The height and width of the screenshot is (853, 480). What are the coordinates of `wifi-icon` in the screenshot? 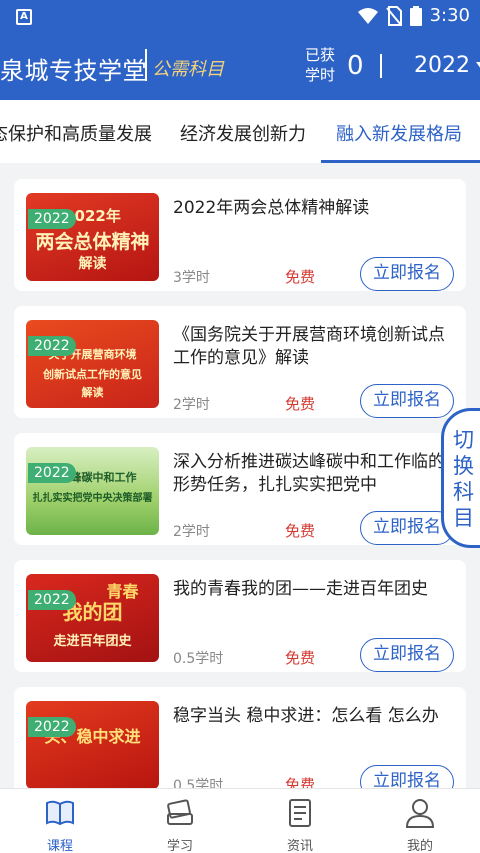 It's located at (367, 15).